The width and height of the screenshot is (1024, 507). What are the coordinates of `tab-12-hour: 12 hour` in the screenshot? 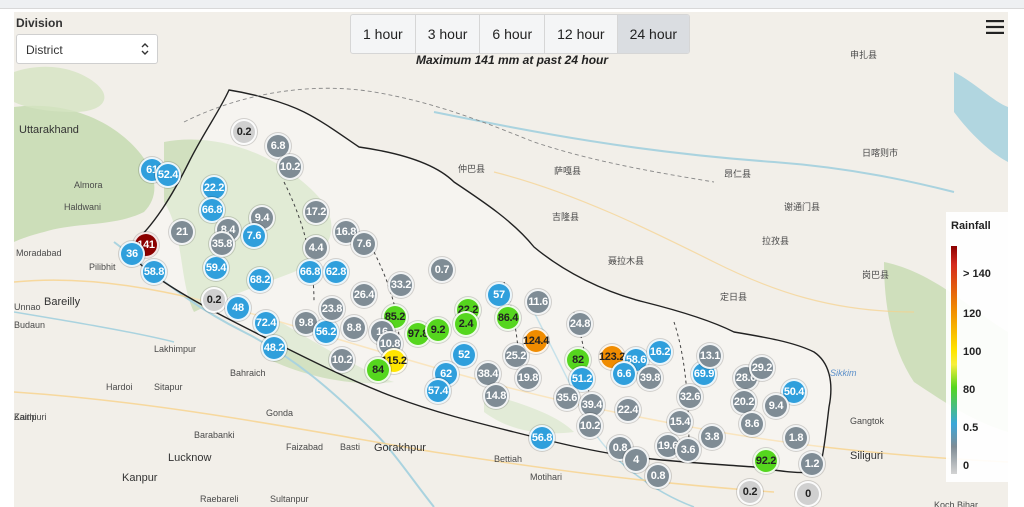 It's located at (581, 34).